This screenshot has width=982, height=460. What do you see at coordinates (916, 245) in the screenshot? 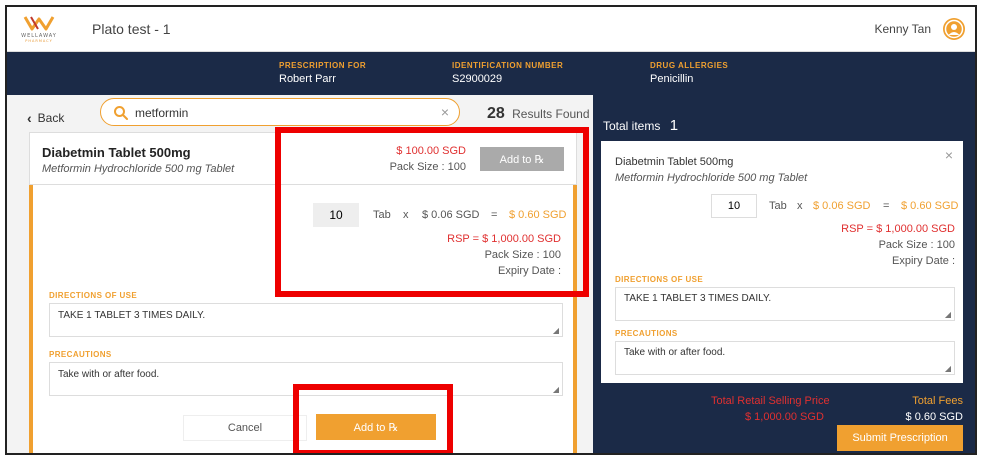
I see `cart-pack-size: Pack Size : 100` at bounding box center [916, 245].